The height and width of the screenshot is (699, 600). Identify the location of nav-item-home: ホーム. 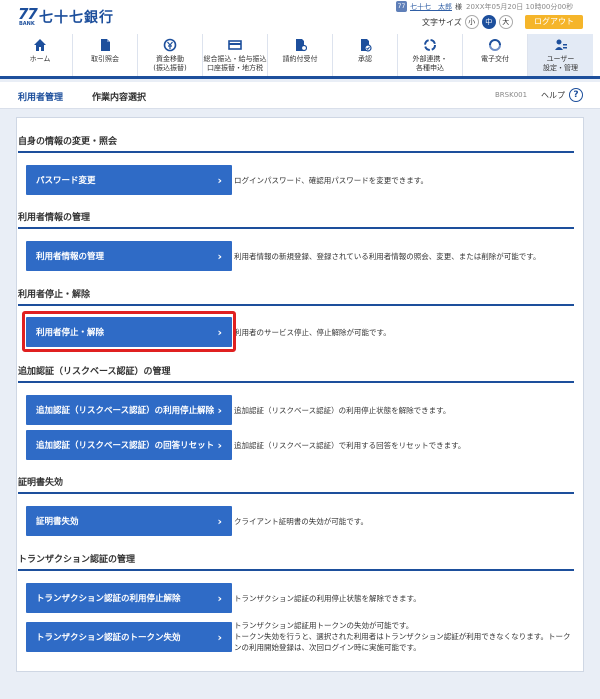
(40, 55).